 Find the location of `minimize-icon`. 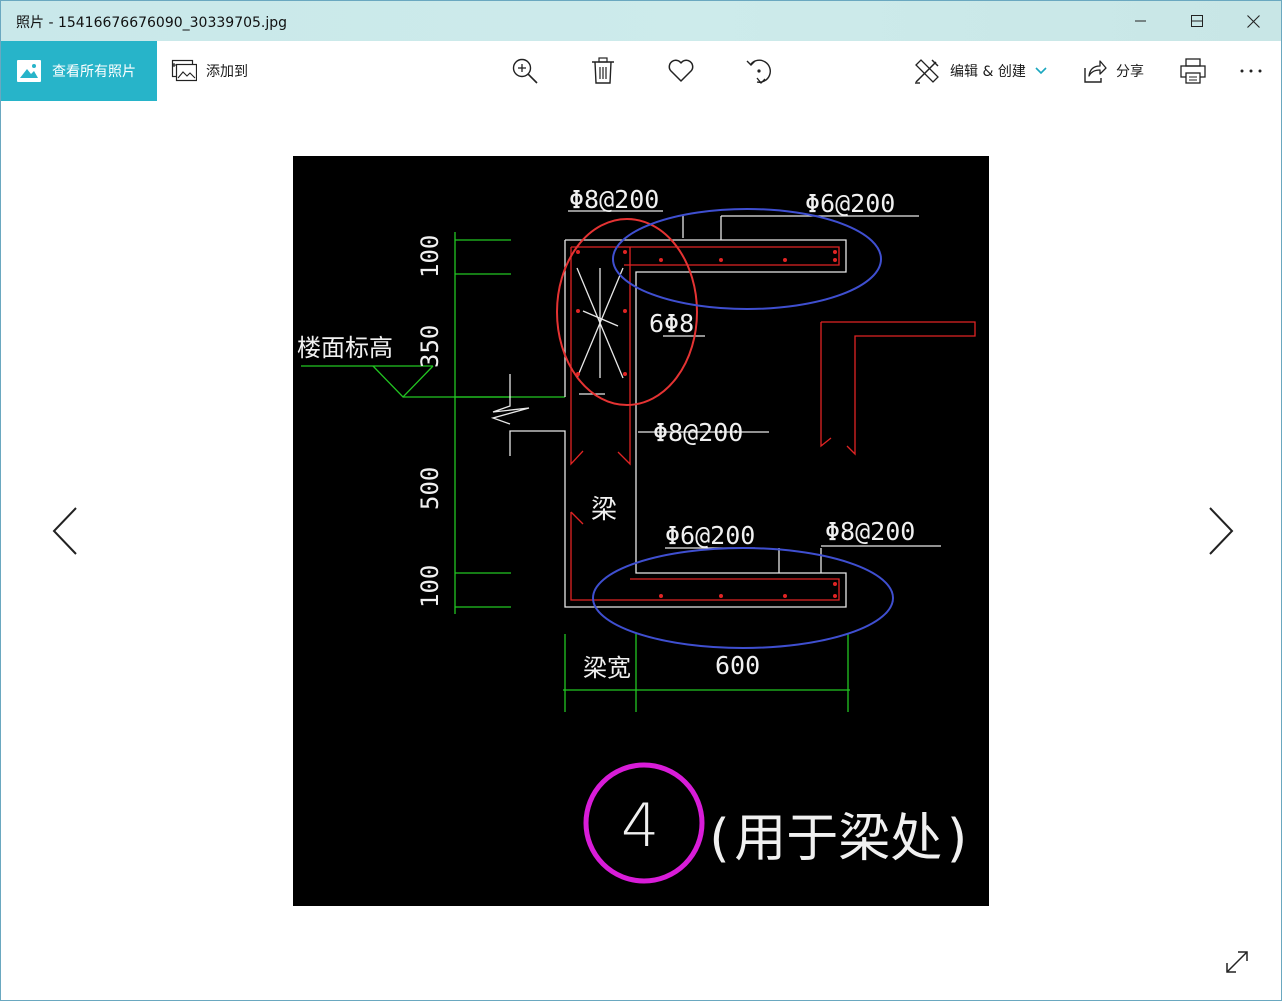

minimize-icon is located at coordinates (1140, 21).